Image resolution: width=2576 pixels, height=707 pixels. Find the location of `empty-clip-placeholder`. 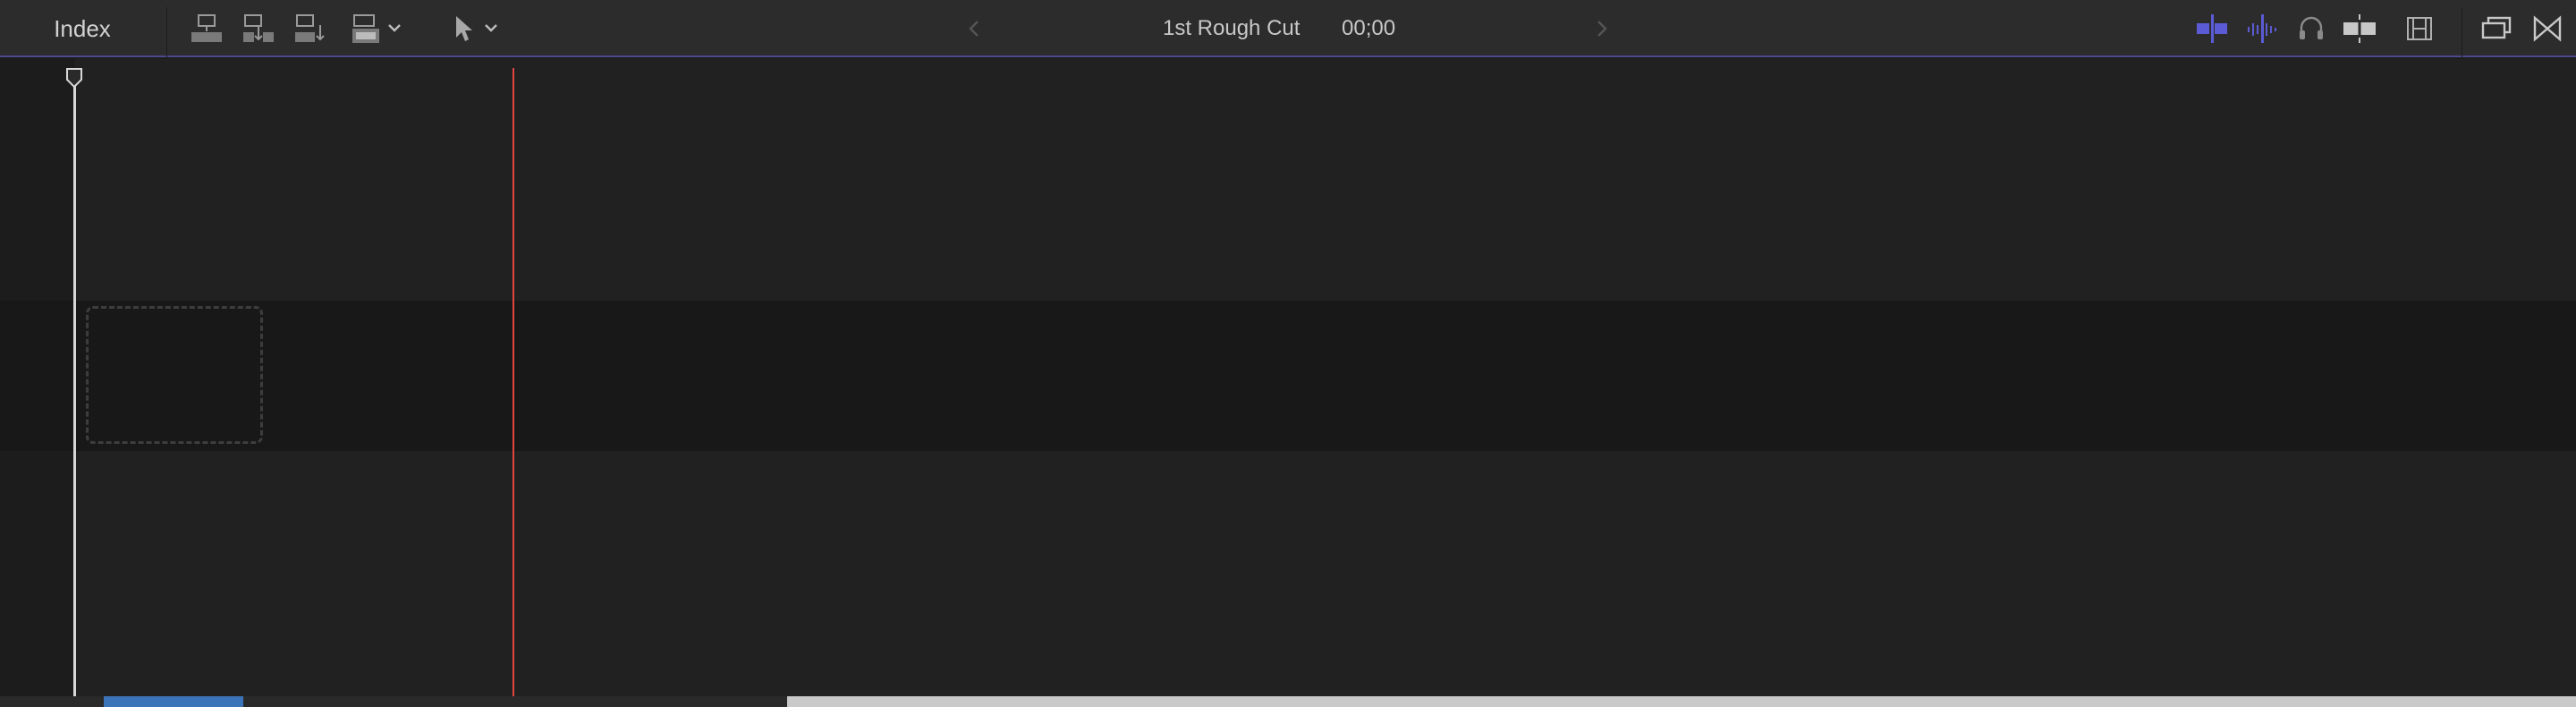

empty-clip-placeholder is located at coordinates (174, 375).